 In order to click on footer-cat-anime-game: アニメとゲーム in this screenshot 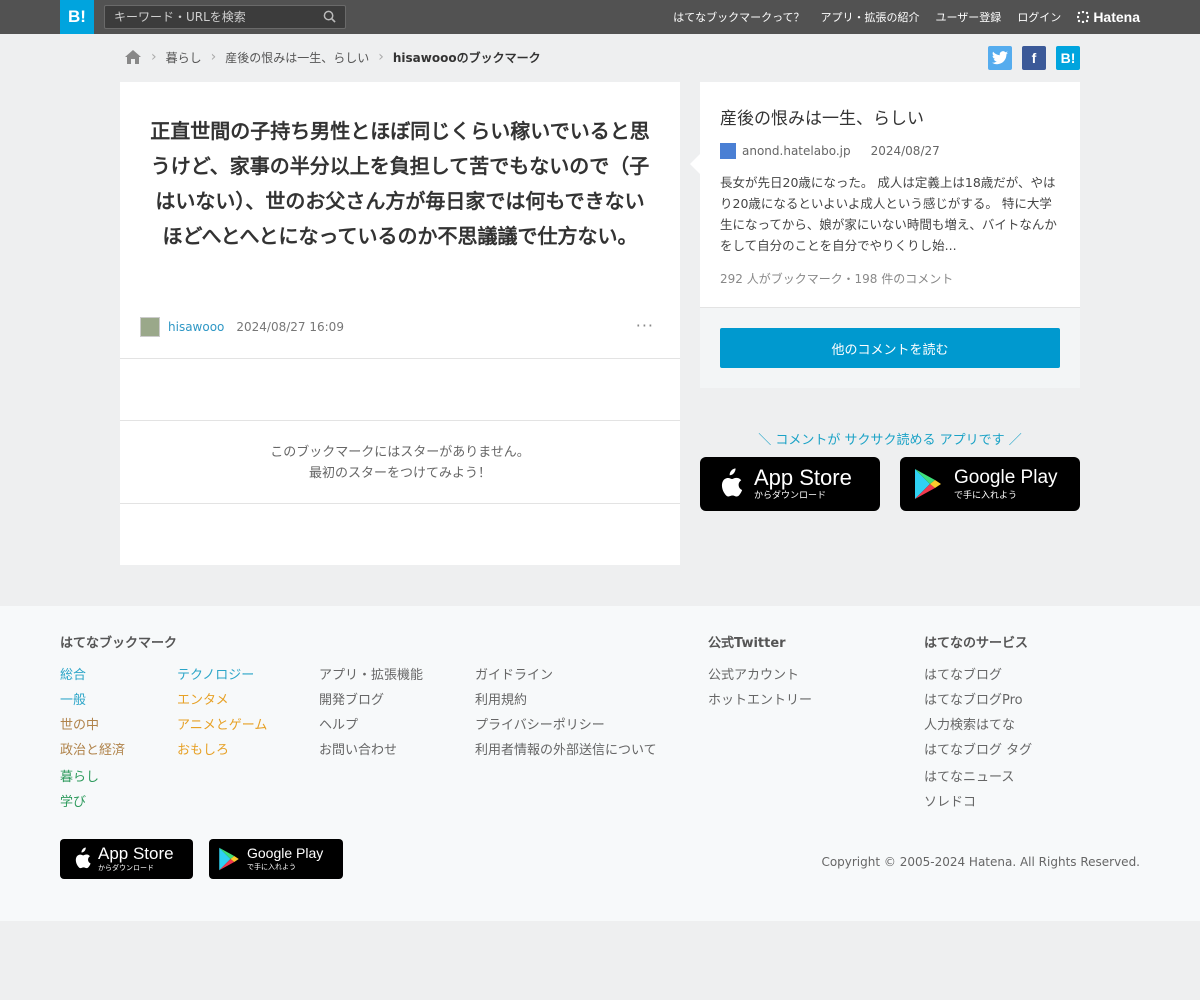, I will do `click(222, 723)`.